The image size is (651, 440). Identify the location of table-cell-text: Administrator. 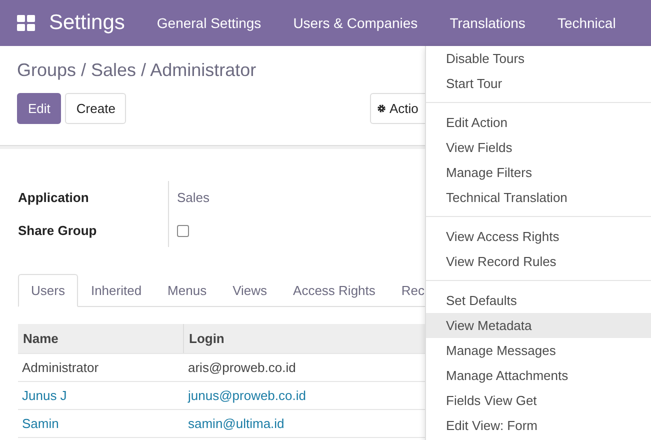
(60, 368).